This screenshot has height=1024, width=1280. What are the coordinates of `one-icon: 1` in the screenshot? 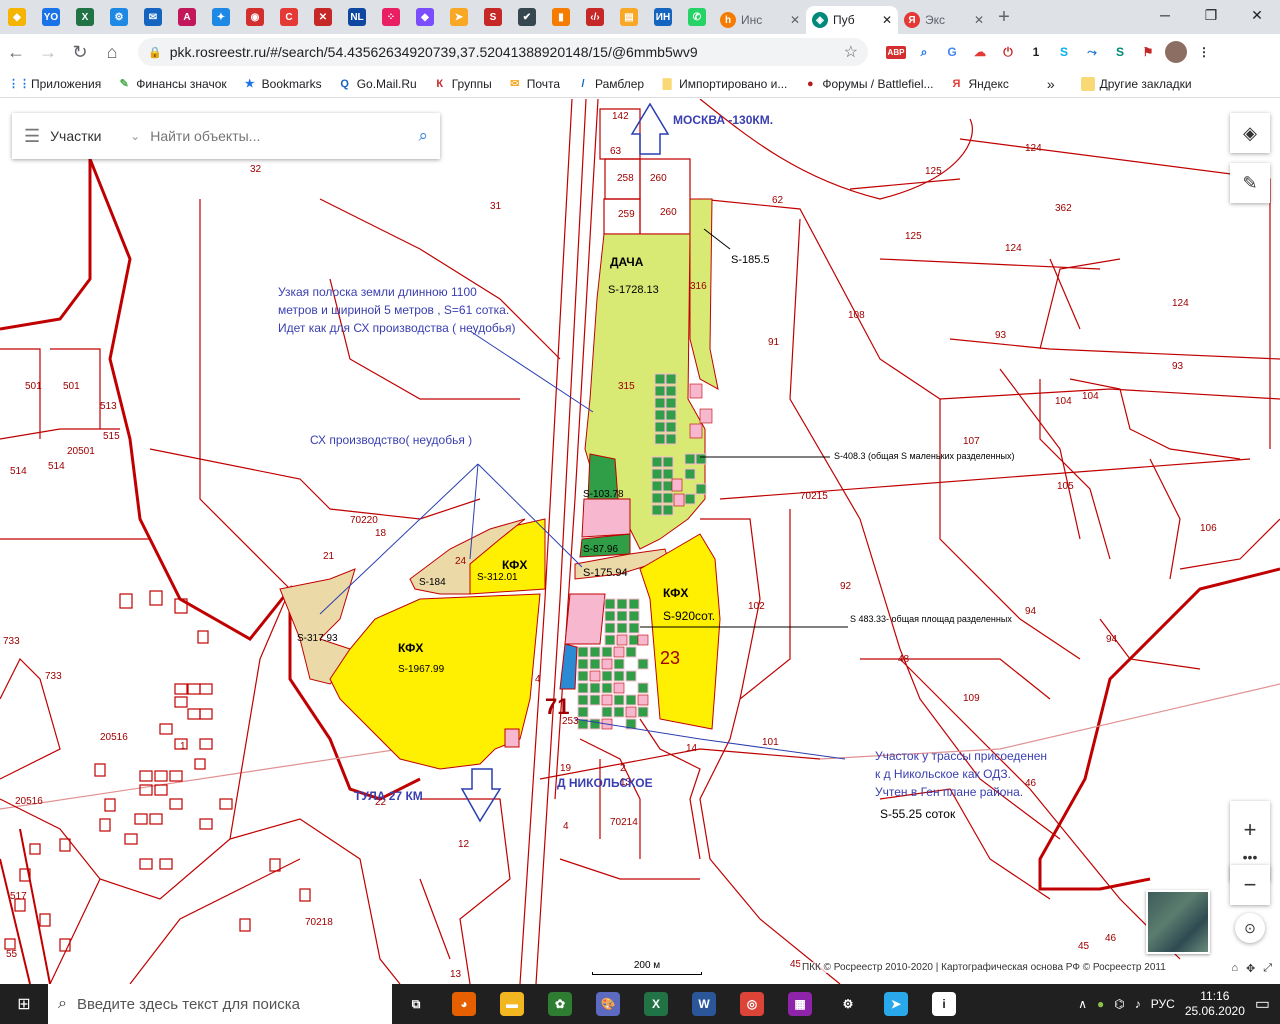 It's located at (1036, 52).